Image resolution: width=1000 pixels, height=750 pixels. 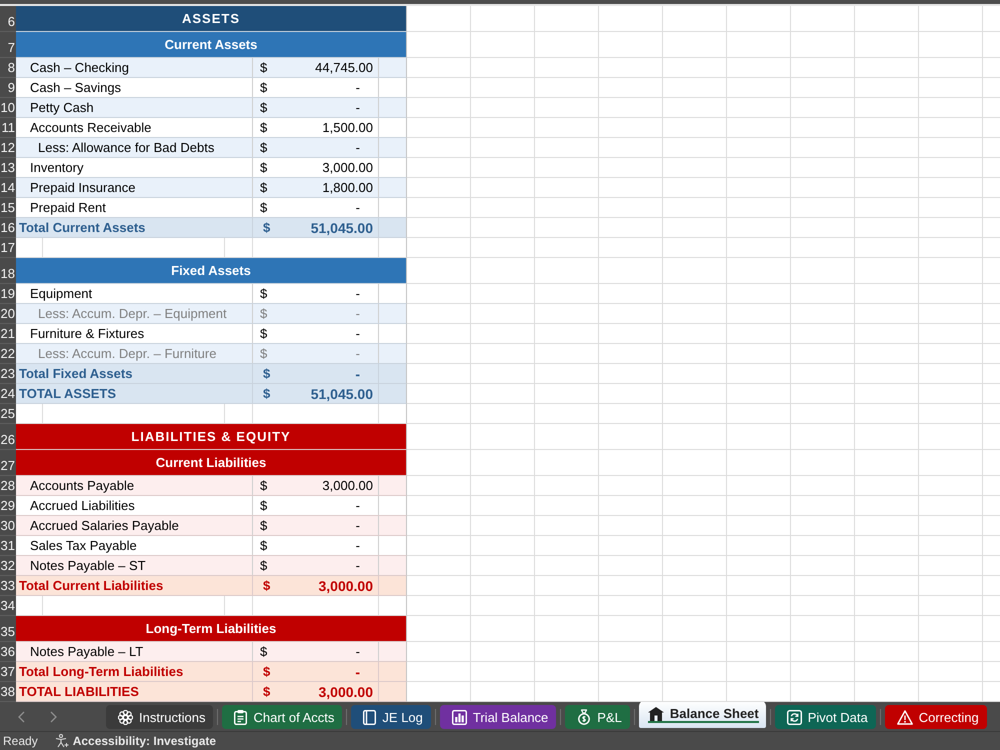 I want to click on accessibility-icon, so click(x=61, y=741).